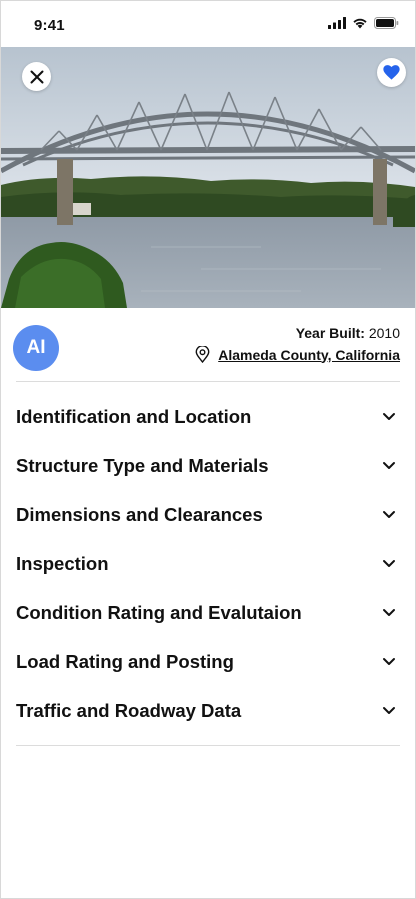 This screenshot has height=899, width=416. I want to click on section-label: Load Rating and Posting, so click(125, 661).